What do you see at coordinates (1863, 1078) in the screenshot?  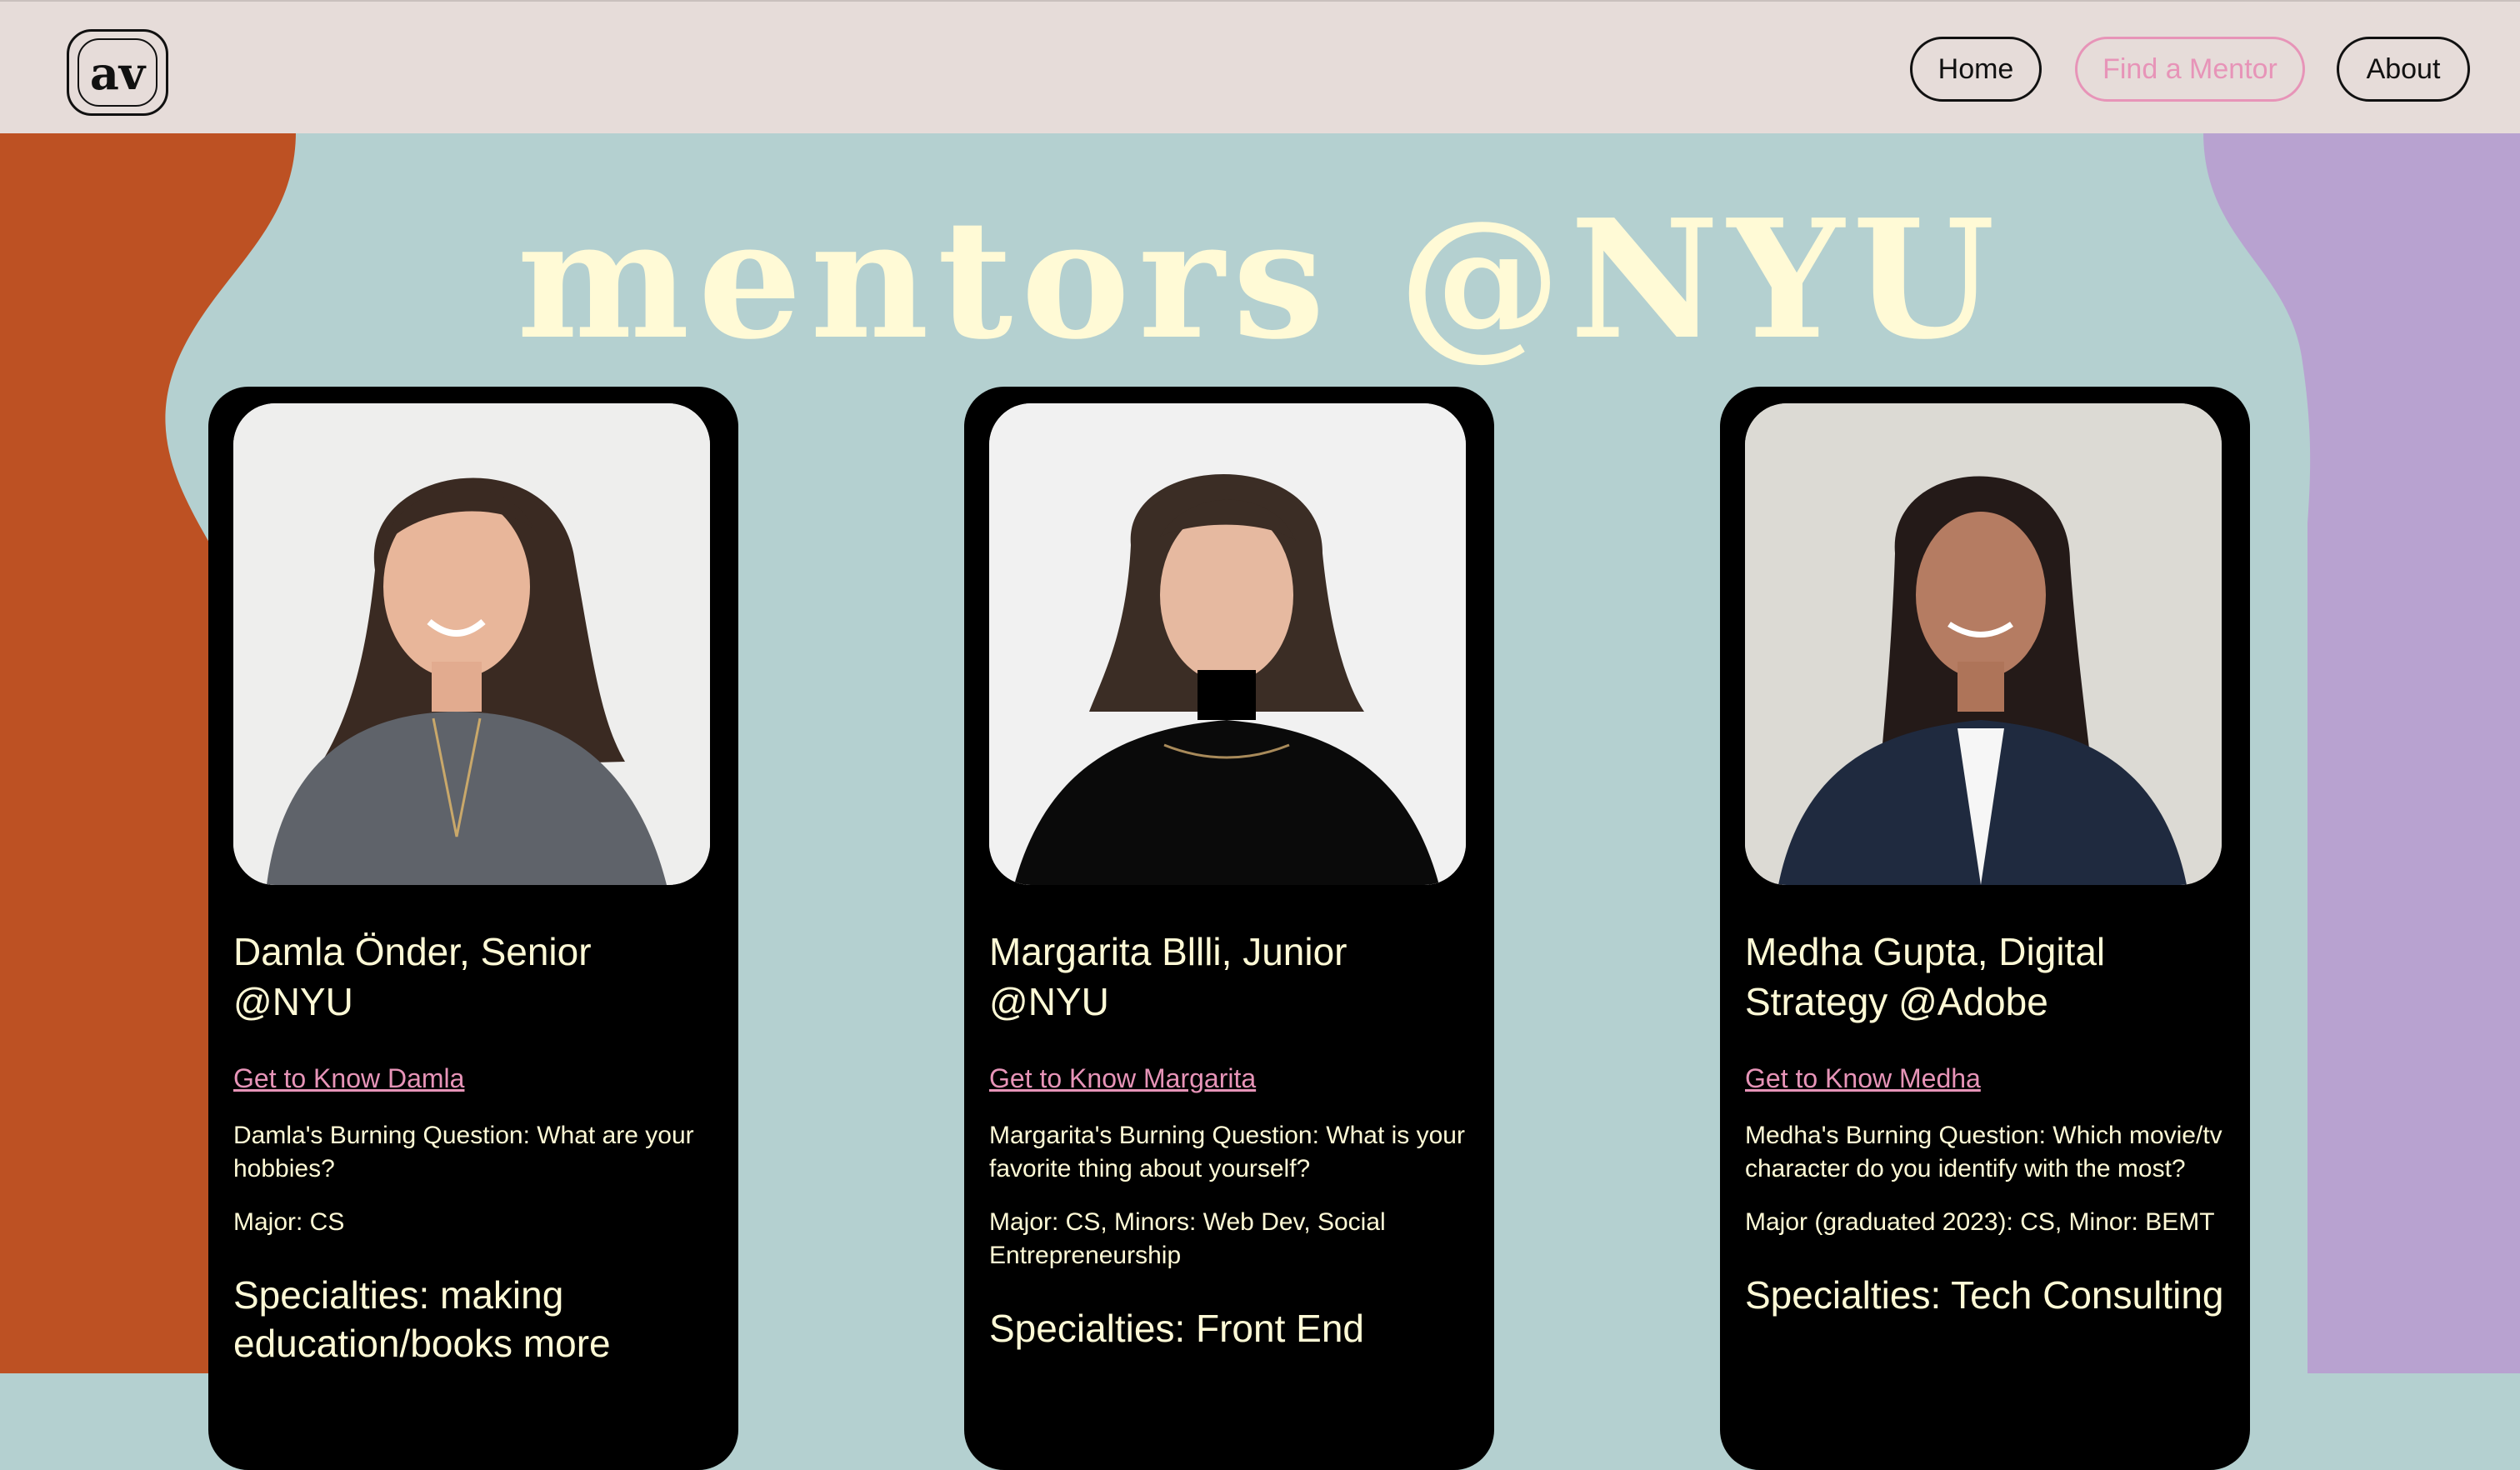 I see `get-to-know-link: Get to Know Medha` at bounding box center [1863, 1078].